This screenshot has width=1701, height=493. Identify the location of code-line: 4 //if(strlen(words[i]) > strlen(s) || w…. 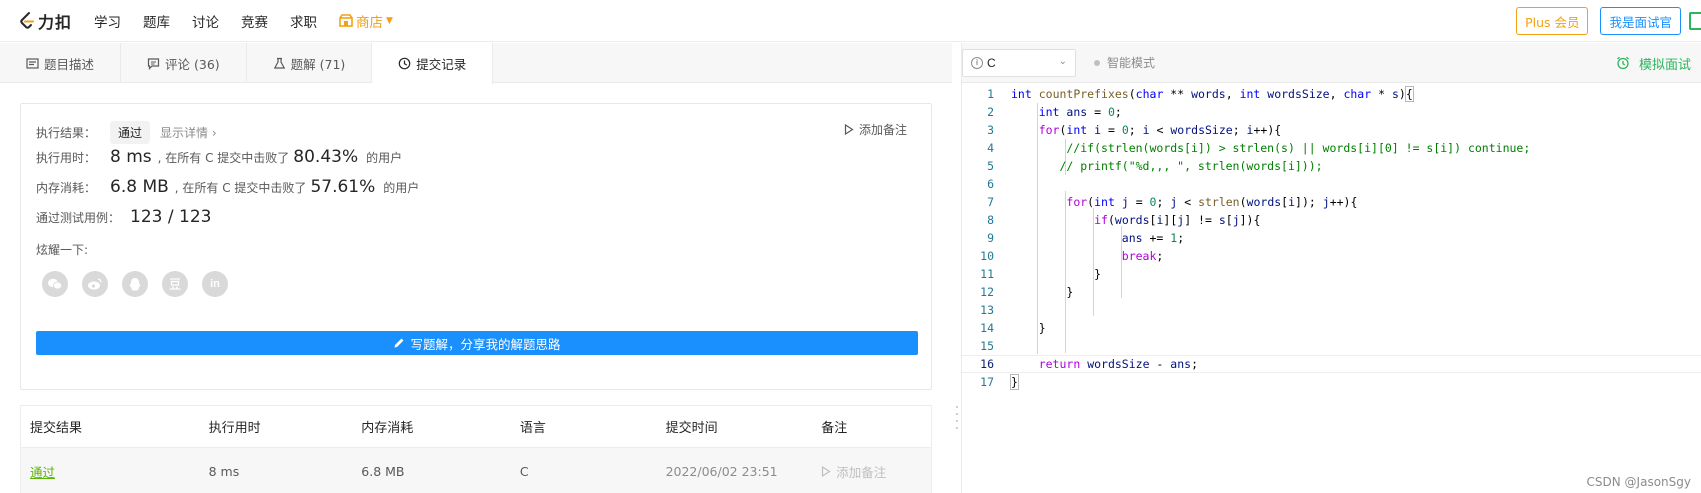
(1331, 148).